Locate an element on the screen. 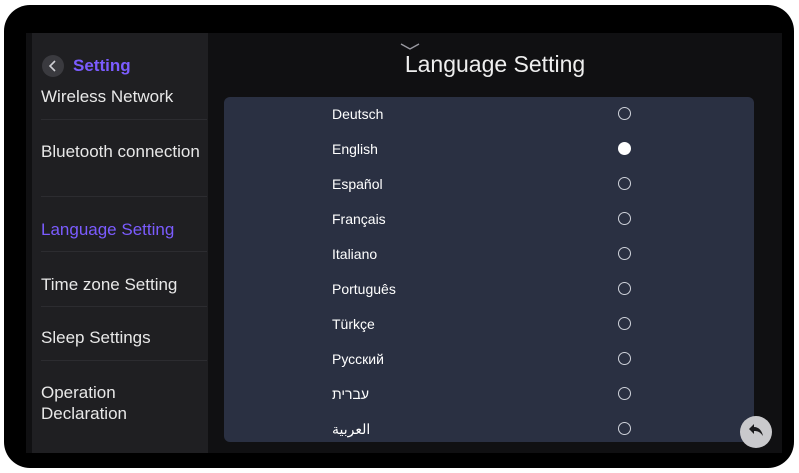 This screenshot has width=799, height=473. language-option-russian: Русский is located at coordinates (489, 359).